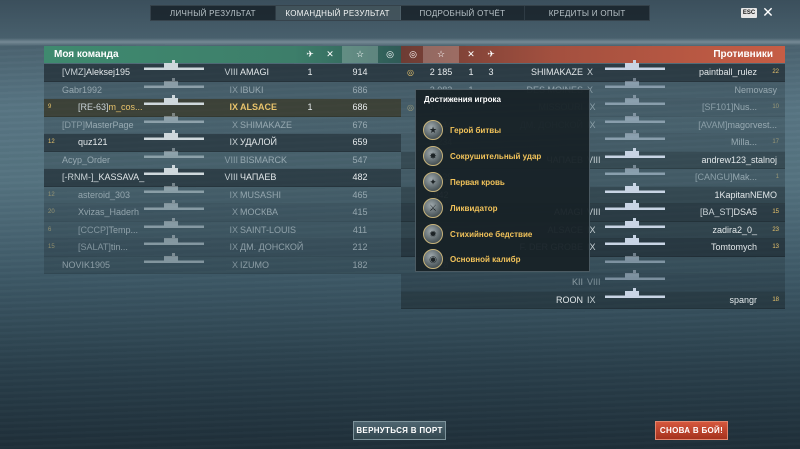  I want to click on ship-kills: 1, so click(471, 72).